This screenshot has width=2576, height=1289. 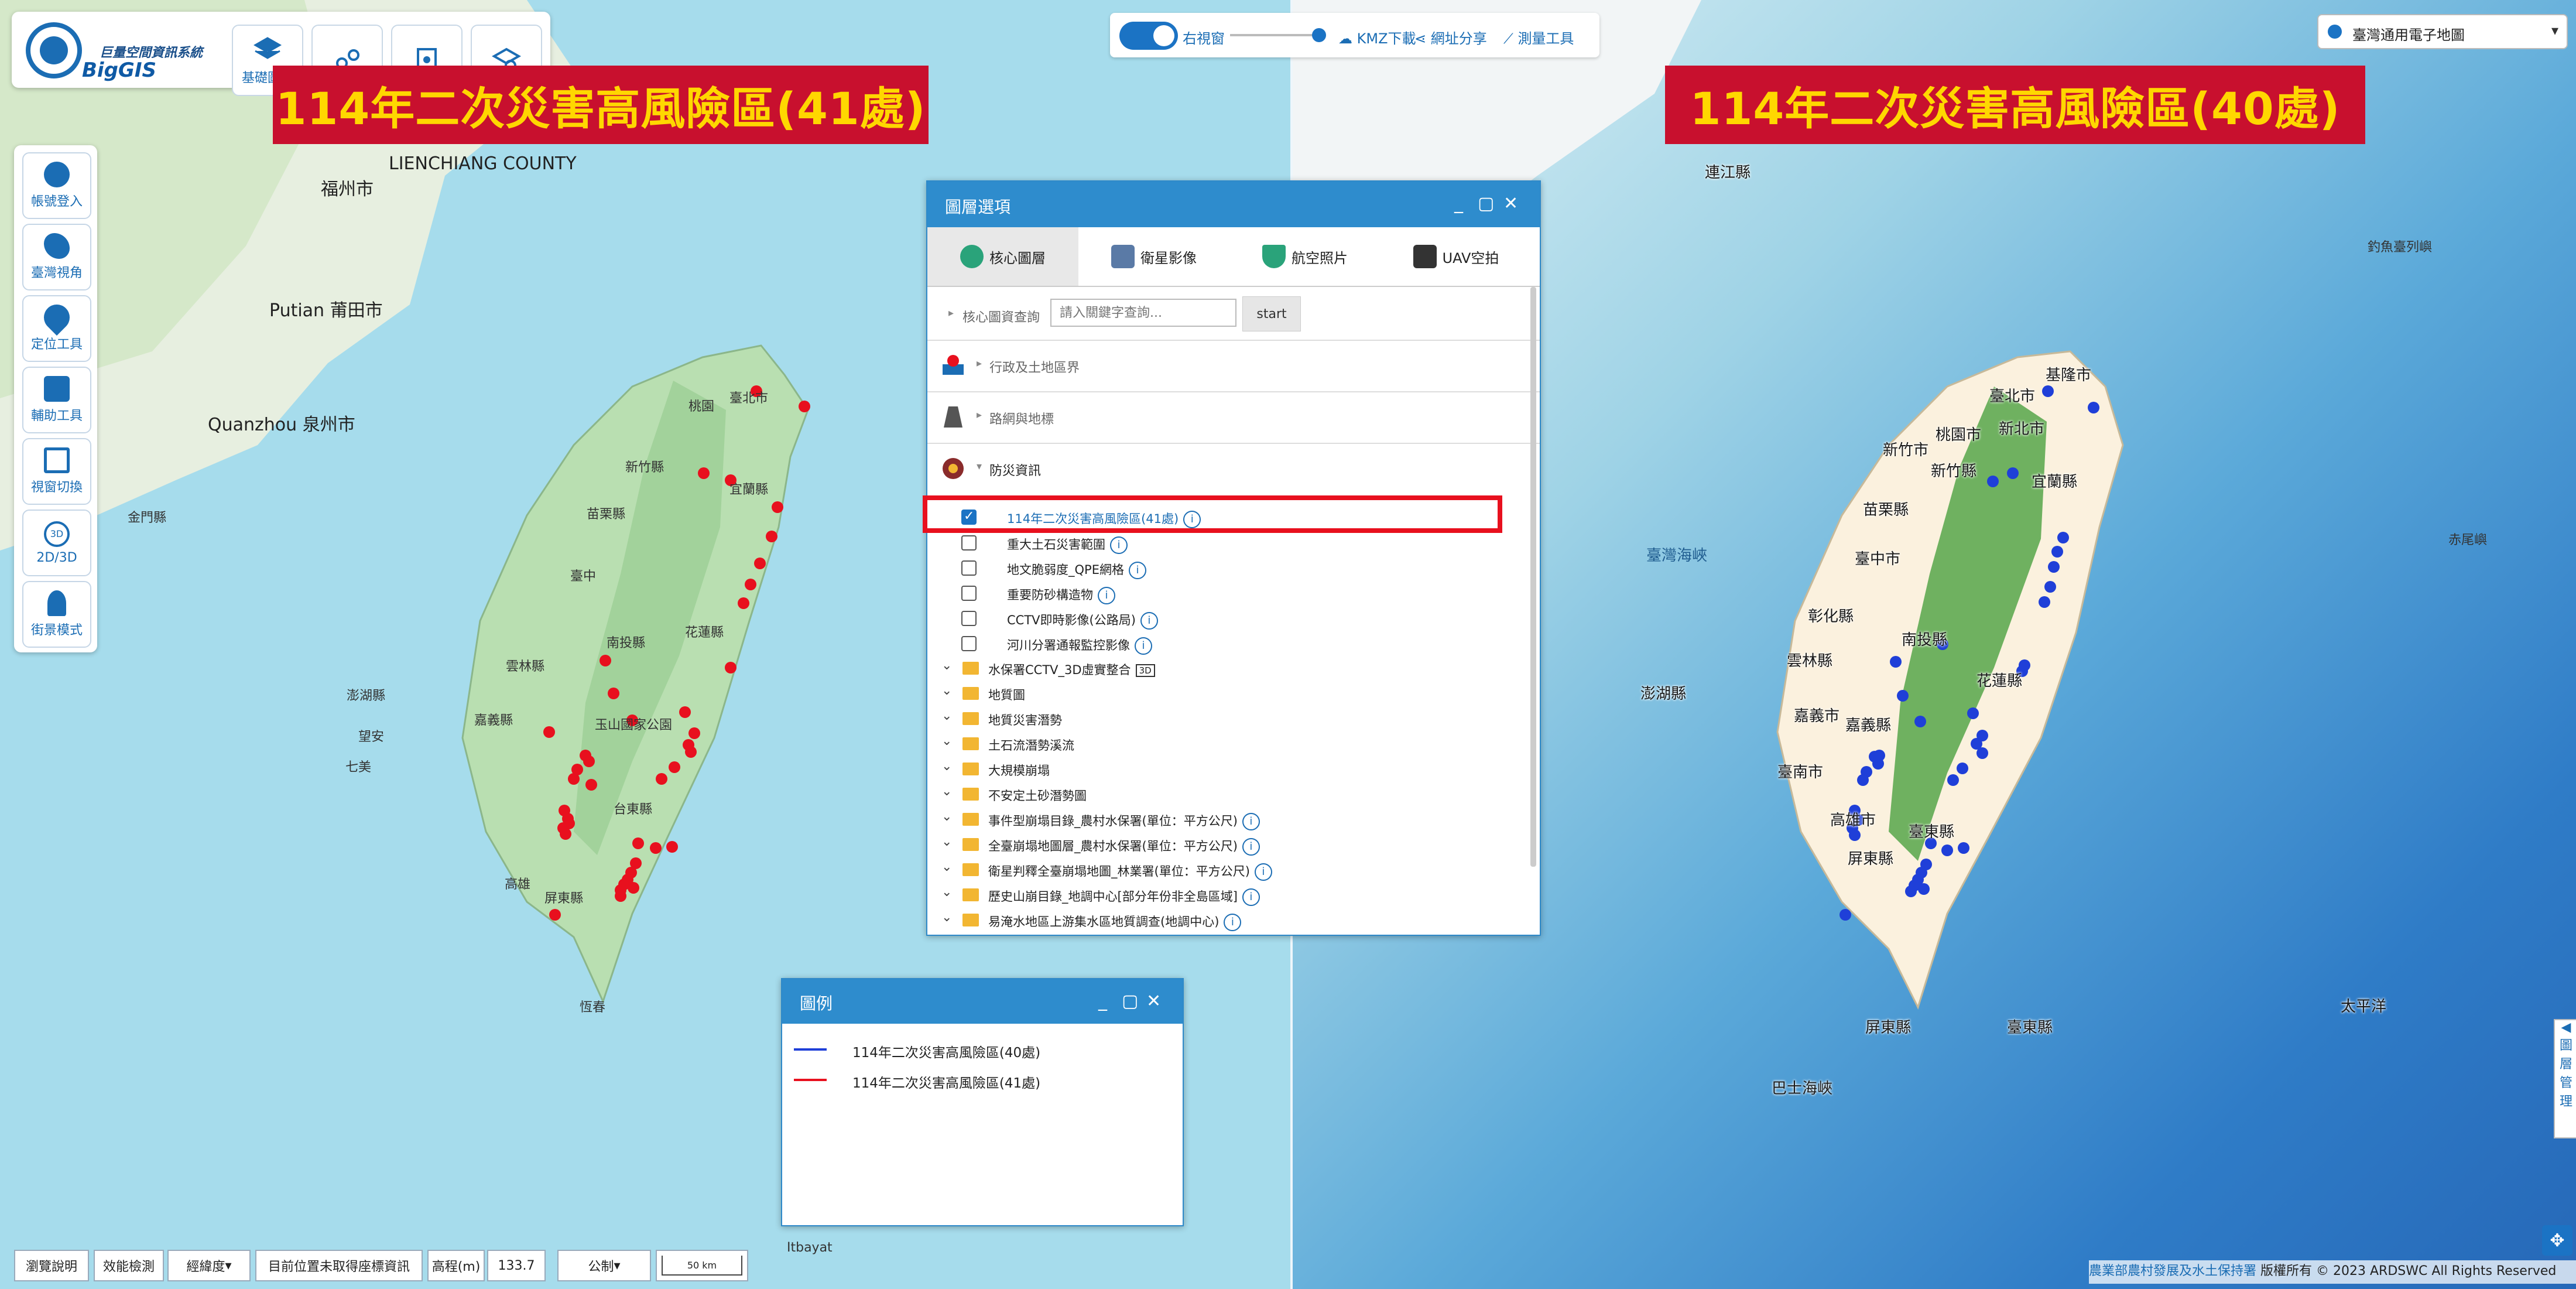 I want to click on legend-header: 圖例 _ ▢ ✕, so click(x=982, y=1002).